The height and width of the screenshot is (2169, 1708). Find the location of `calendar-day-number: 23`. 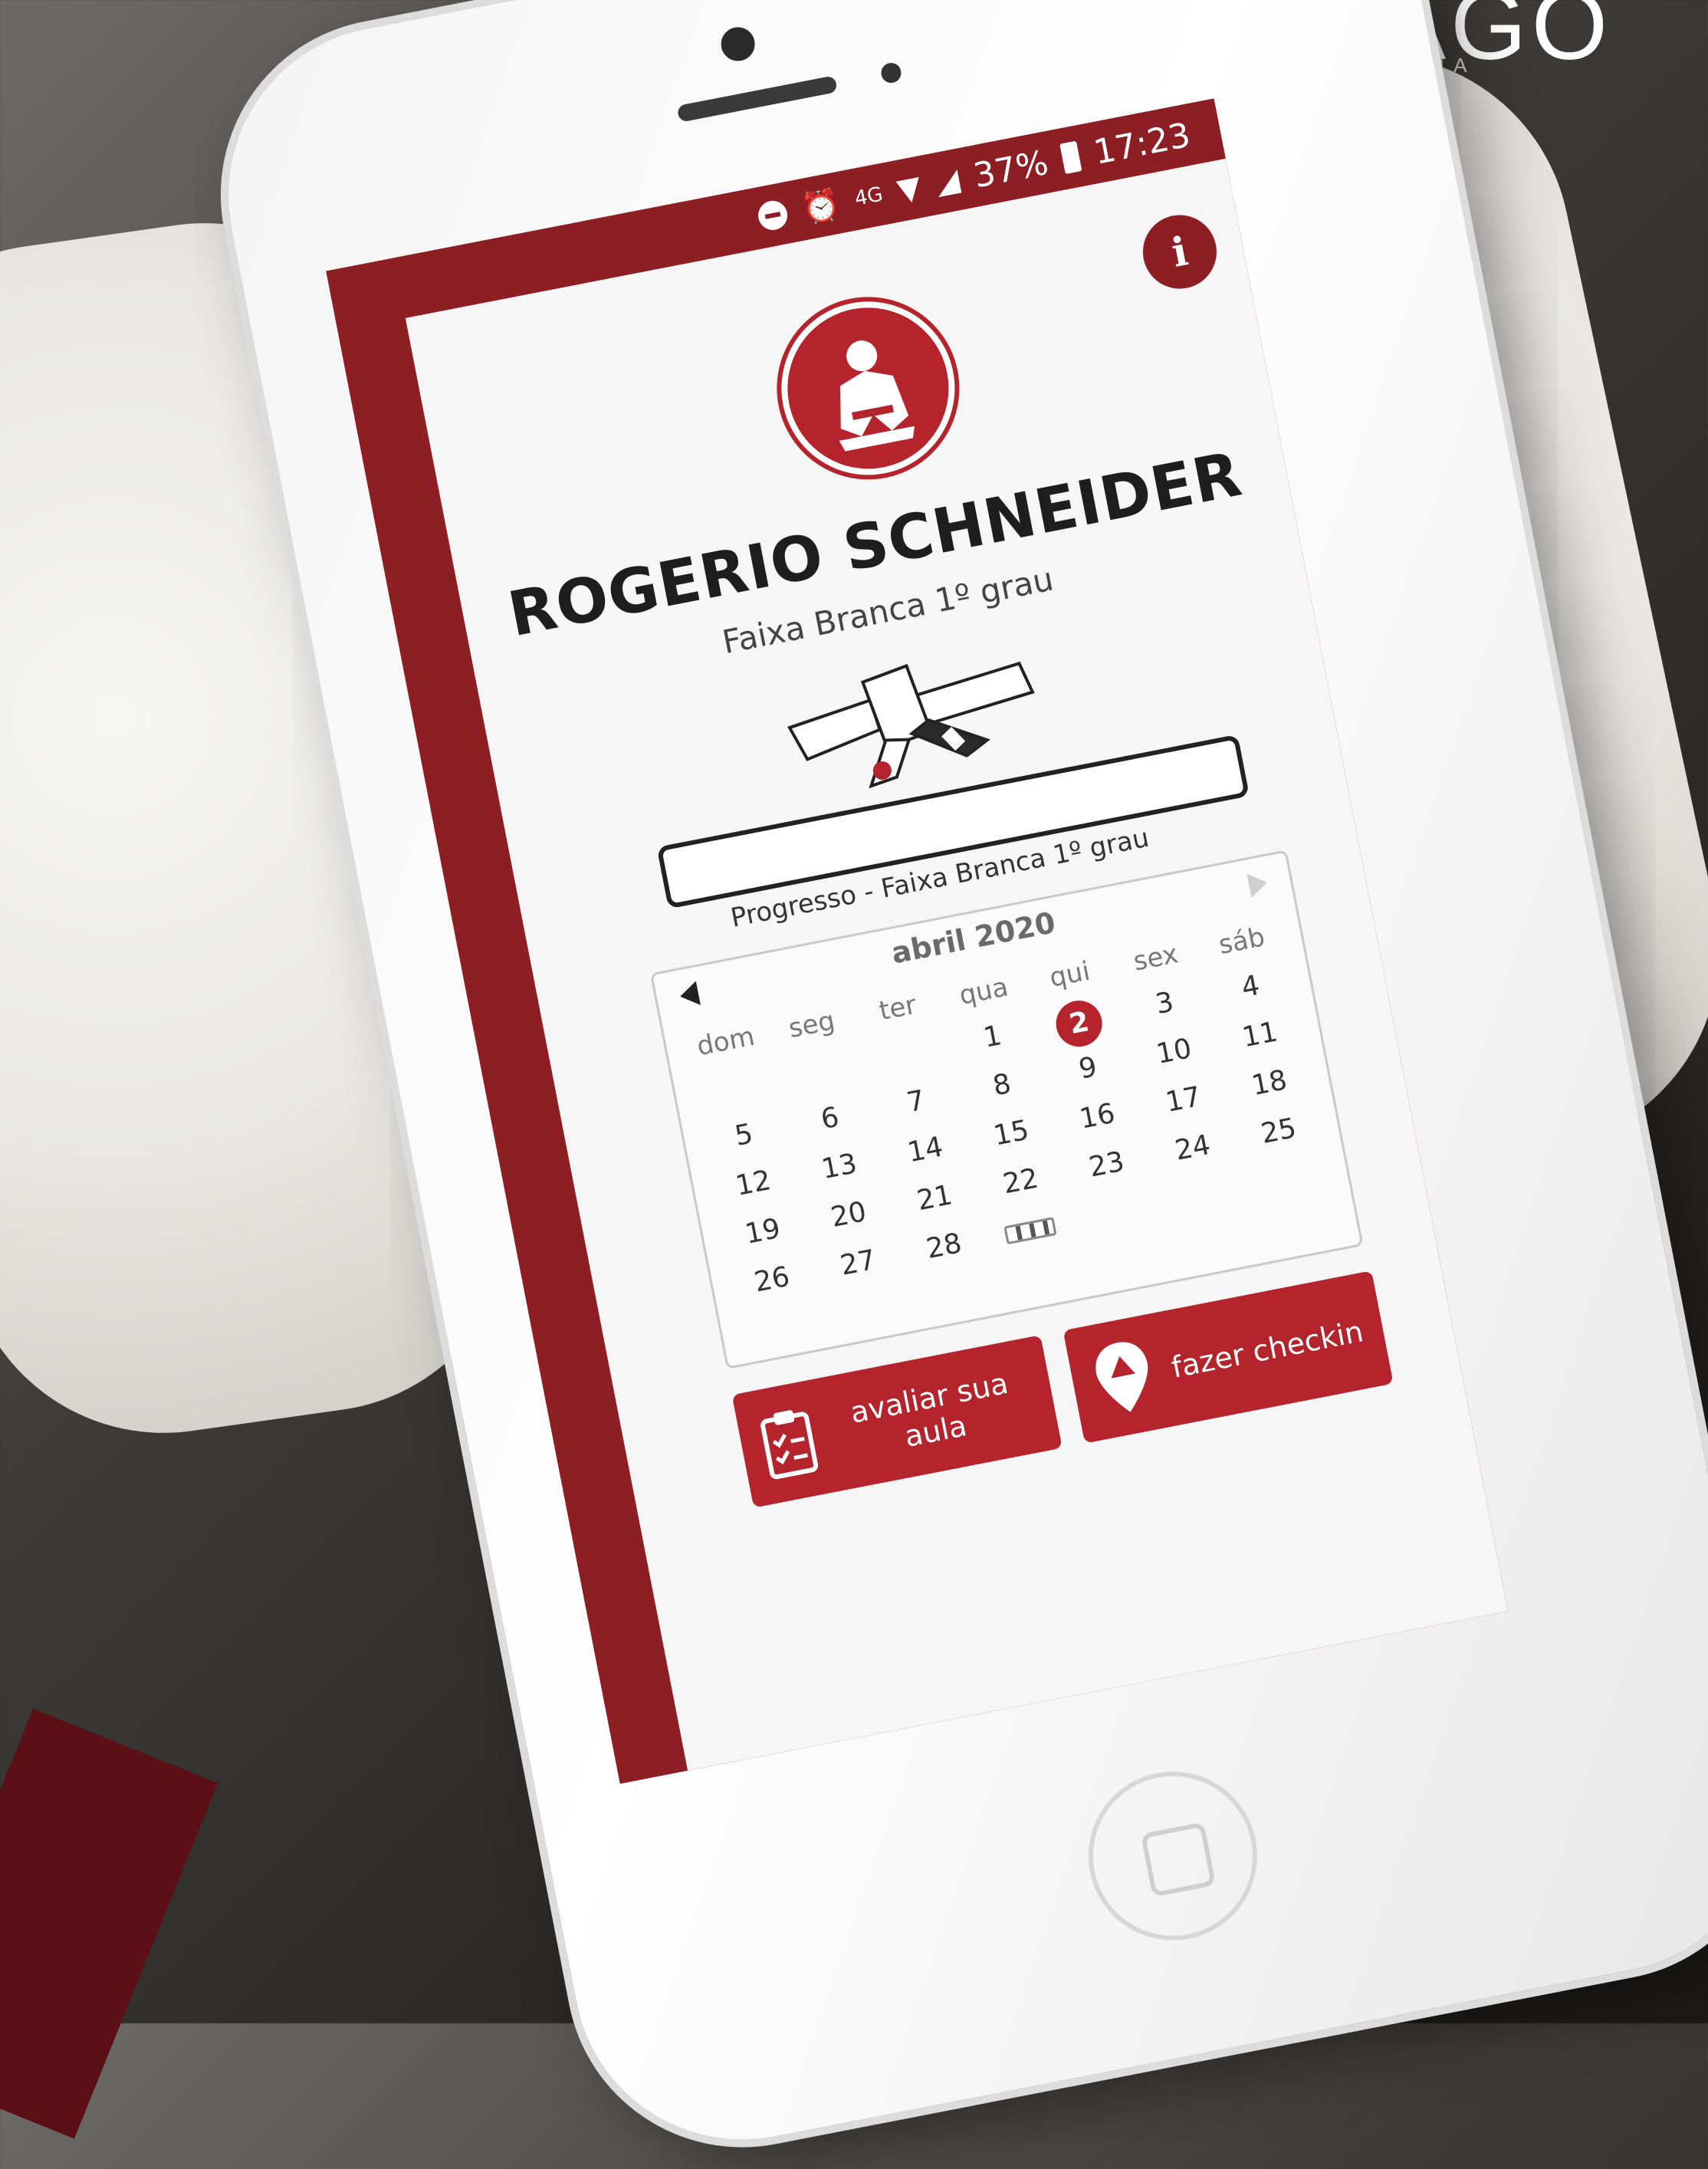

calendar-day-number: 23 is located at coordinates (1107, 1165).